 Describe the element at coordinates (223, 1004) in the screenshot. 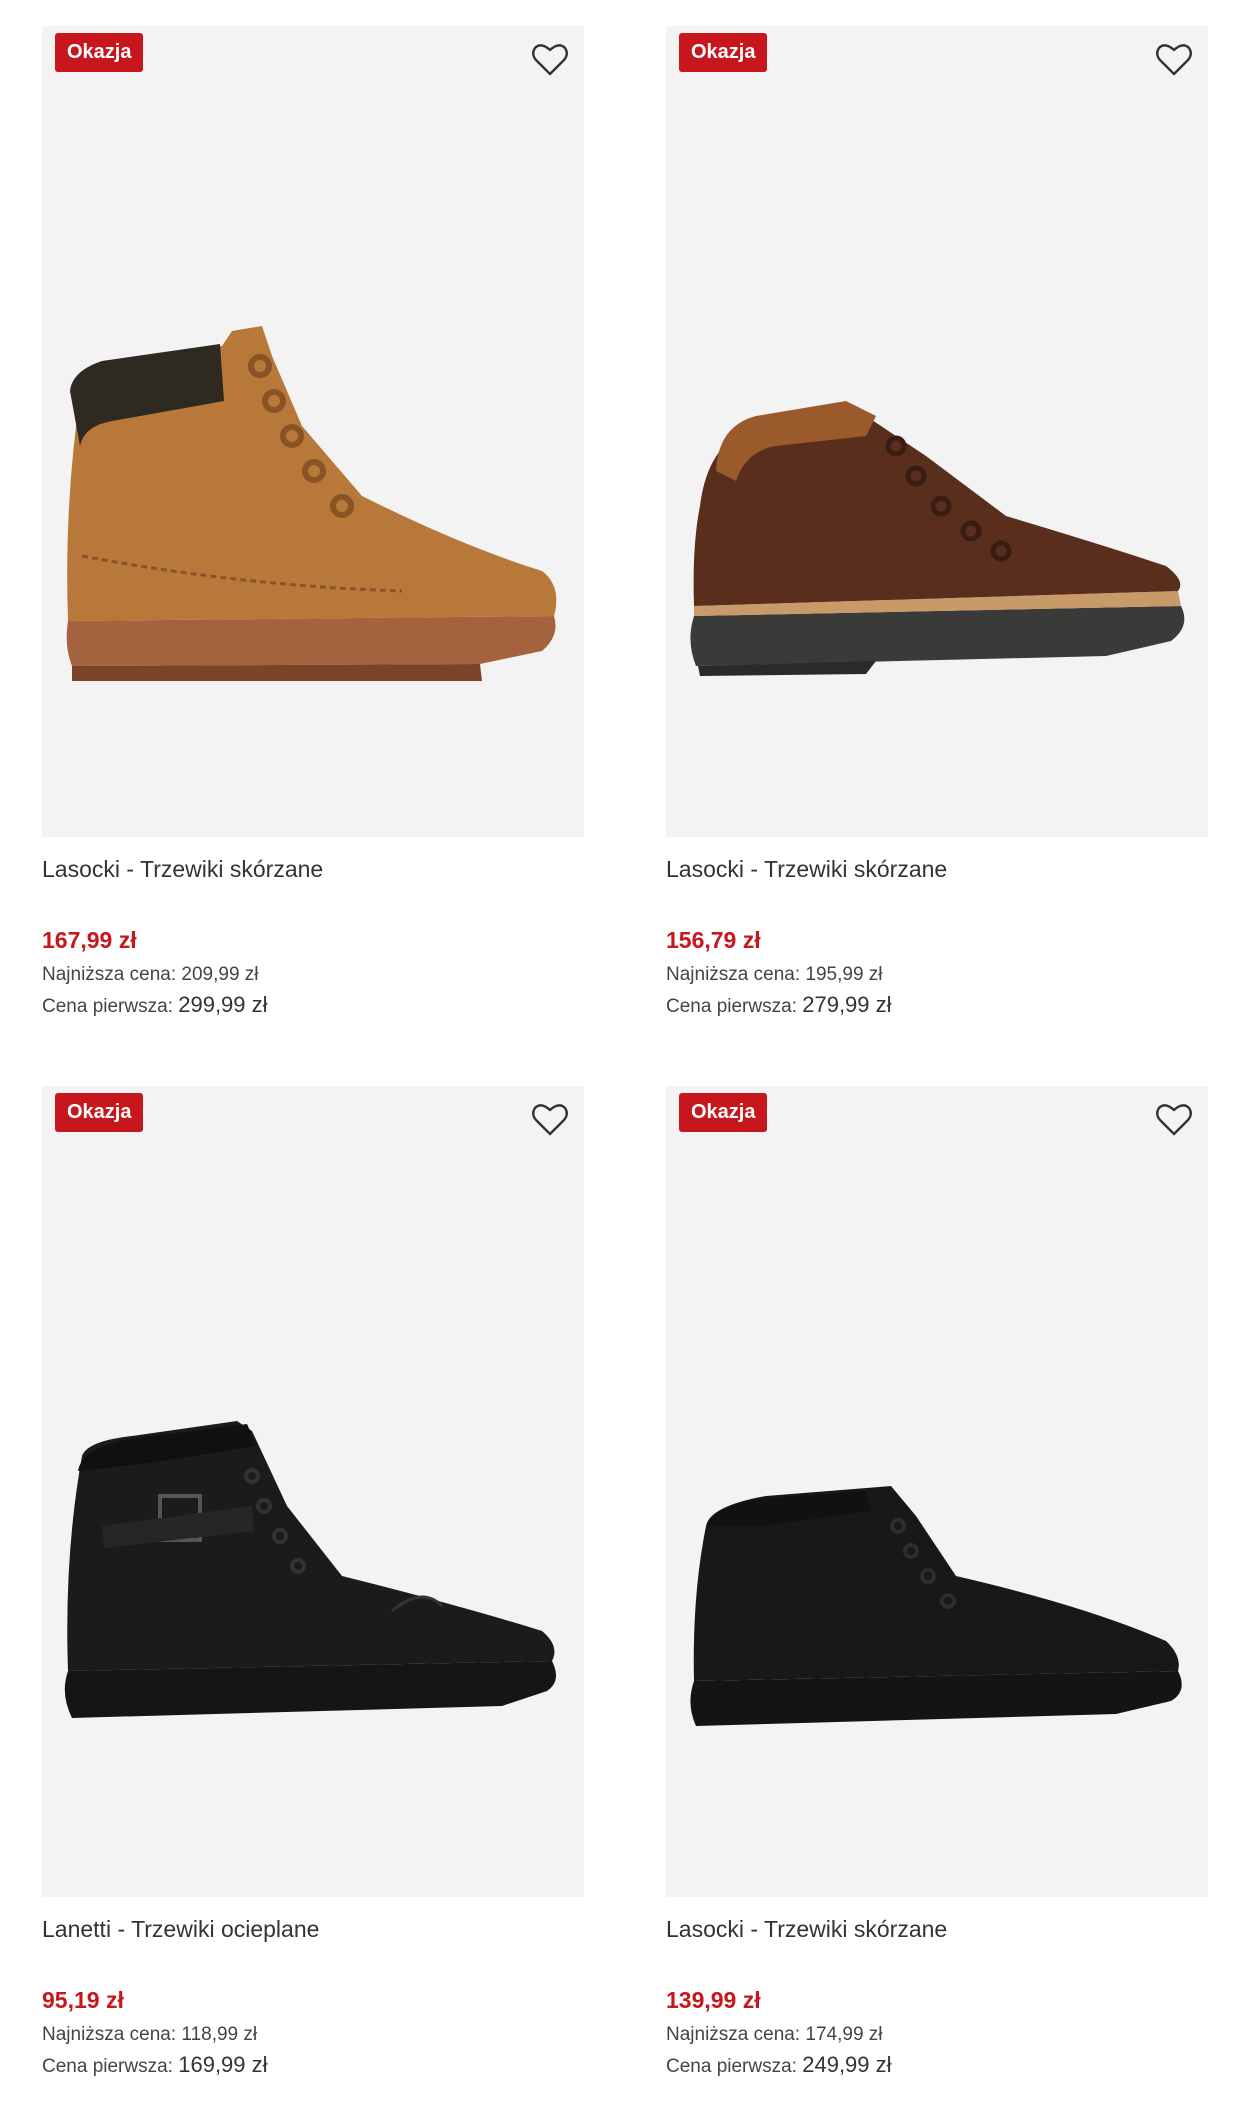

I see `first-price-value: 299,99 zł` at that location.